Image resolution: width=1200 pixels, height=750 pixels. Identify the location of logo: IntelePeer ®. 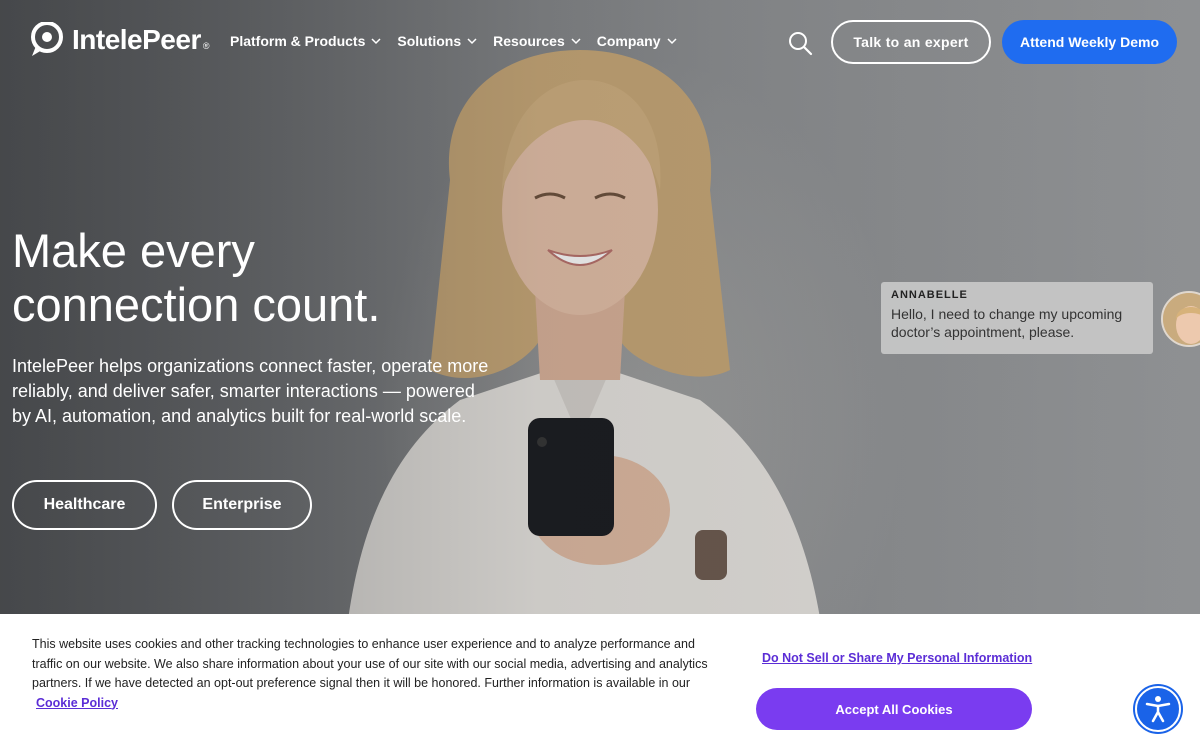
(121, 40).